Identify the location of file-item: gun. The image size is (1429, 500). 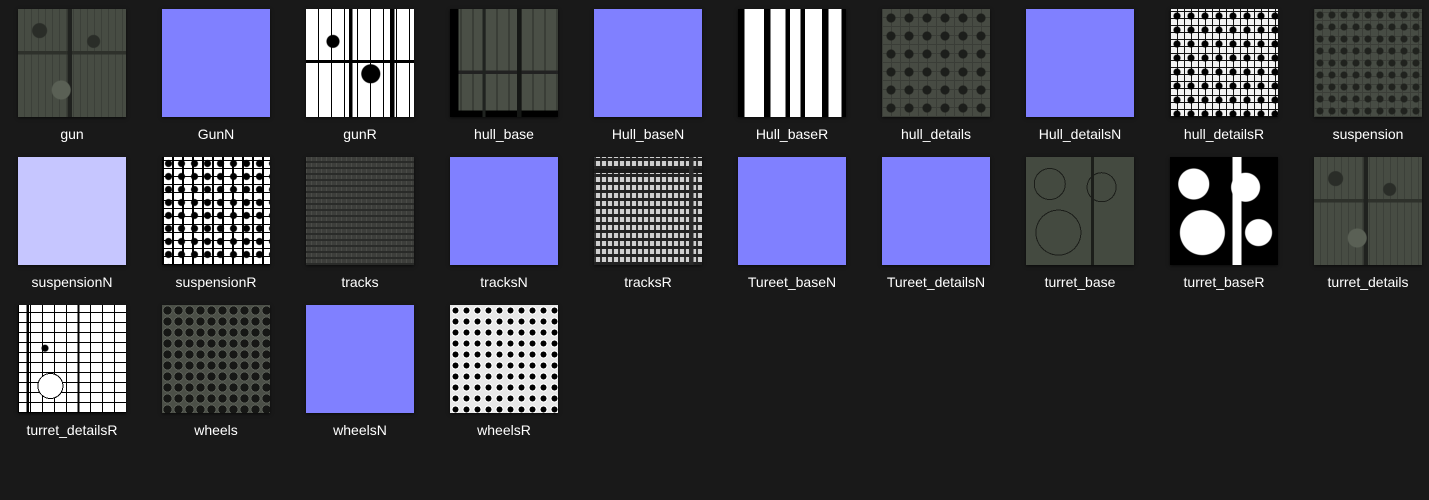
(72, 83).